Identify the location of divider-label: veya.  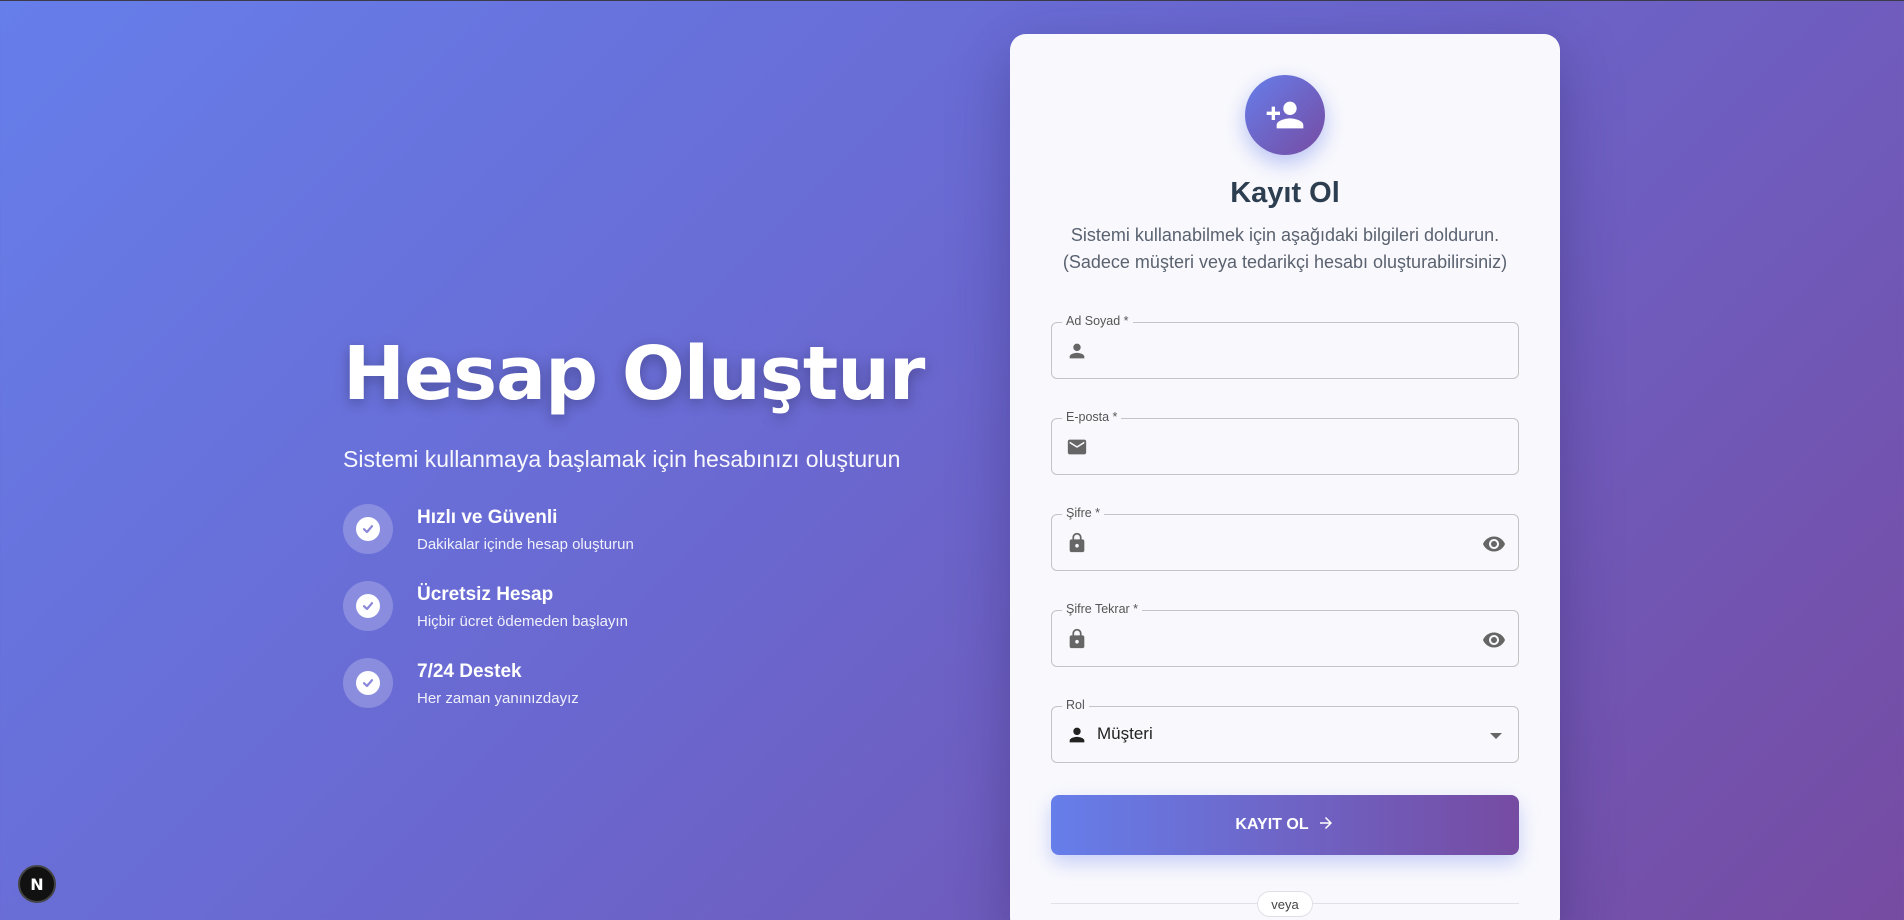
(1285, 904).